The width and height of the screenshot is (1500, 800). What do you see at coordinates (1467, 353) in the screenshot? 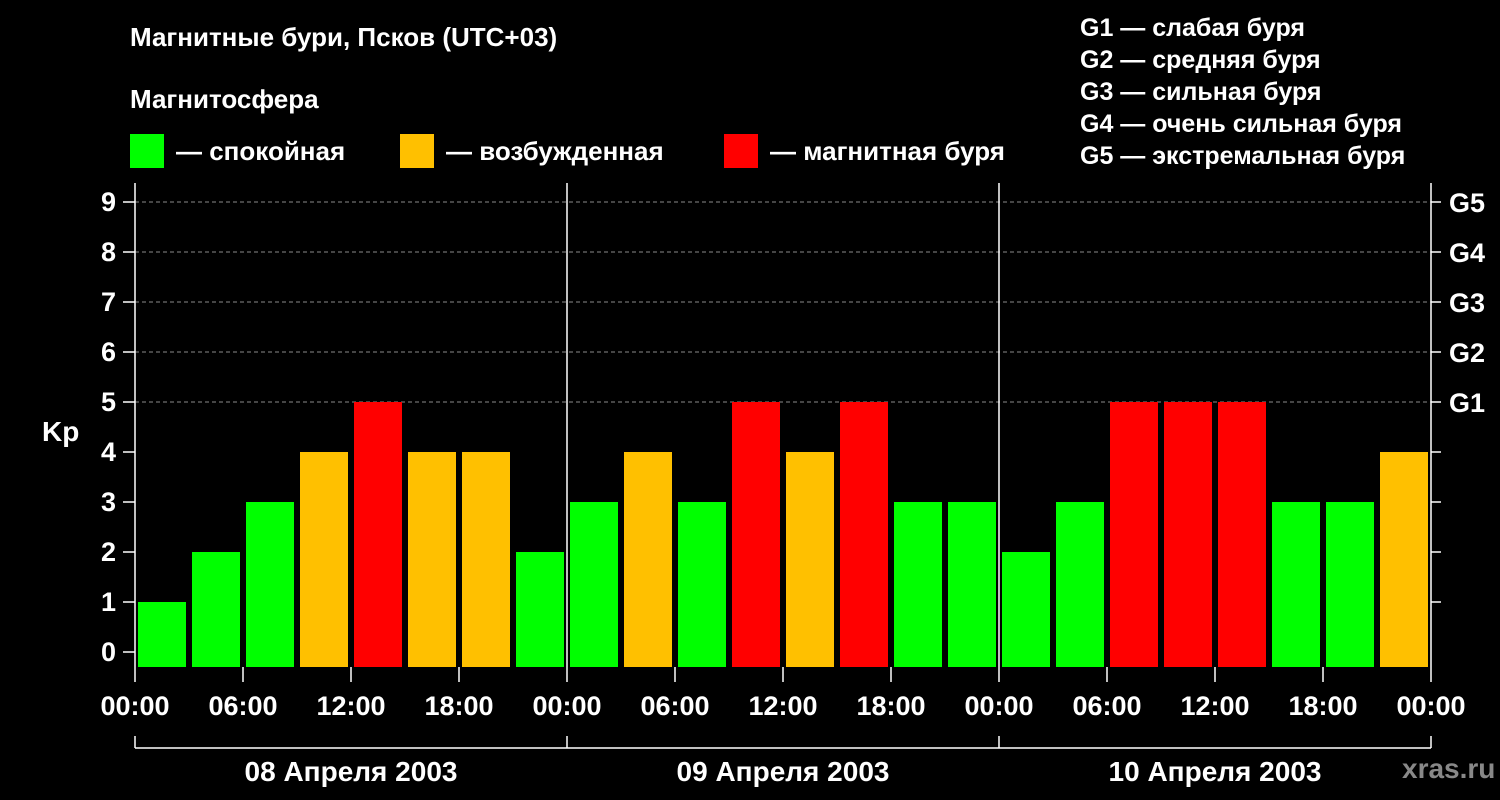
I see `g-level-label: G2` at bounding box center [1467, 353].